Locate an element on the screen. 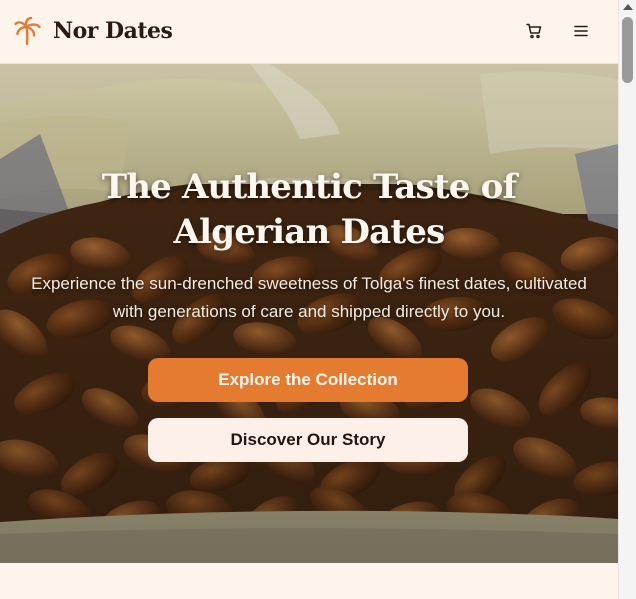  hero-title: The Authentic Taste of Algerian Dates is located at coordinates (309, 209).